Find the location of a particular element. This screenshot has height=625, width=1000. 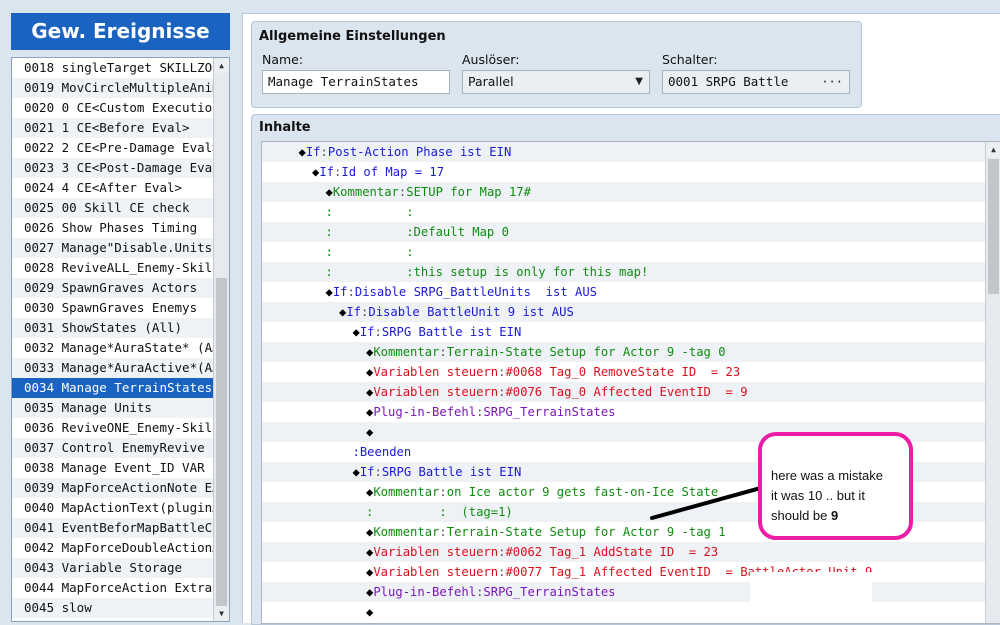

event-list-item: 0030 SpawnGraves Enemys is located at coordinates (113, 308).